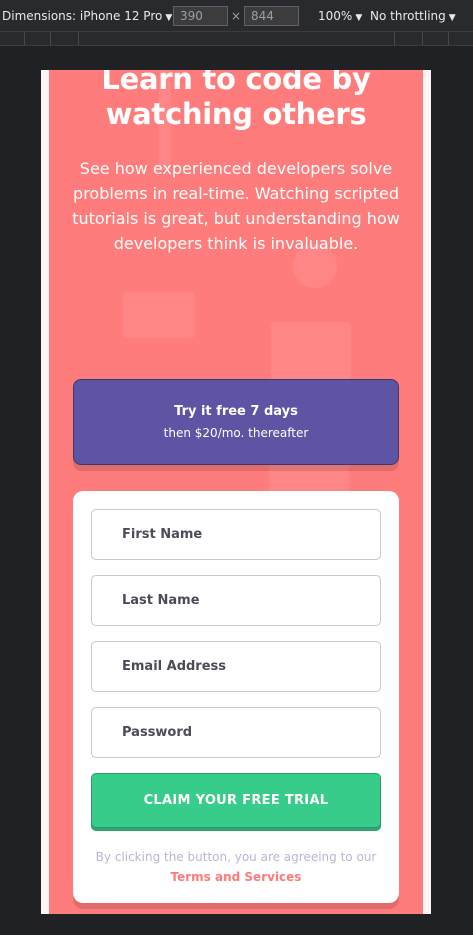 Image resolution: width=473 pixels, height=935 pixels. I want to click on throttling-dropdown: No throttling ▼, so click(413, 16).